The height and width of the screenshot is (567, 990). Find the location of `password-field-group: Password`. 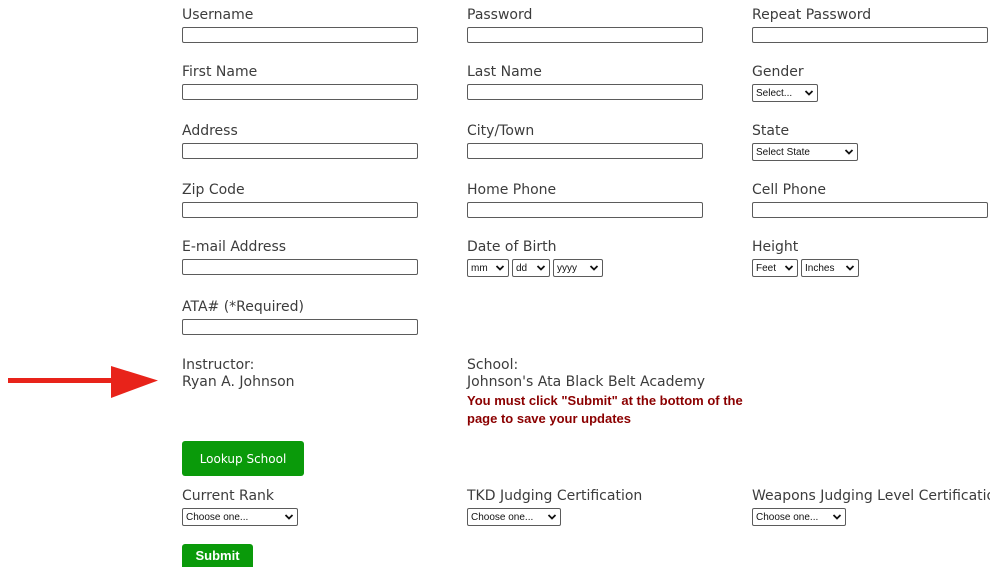

password-field-group: Password is located at coordinates (585, 25).